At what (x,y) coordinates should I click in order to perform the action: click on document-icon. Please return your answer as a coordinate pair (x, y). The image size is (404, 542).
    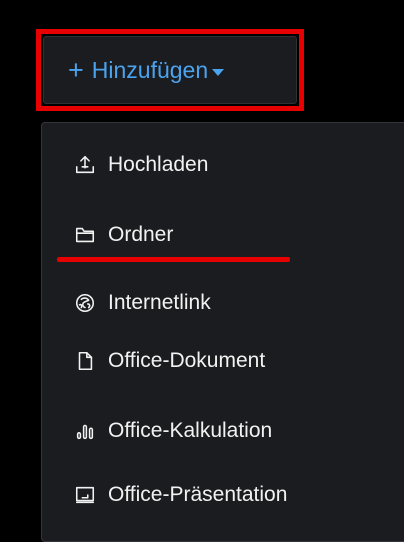
    Looking at the image, I should click on (85, 361).